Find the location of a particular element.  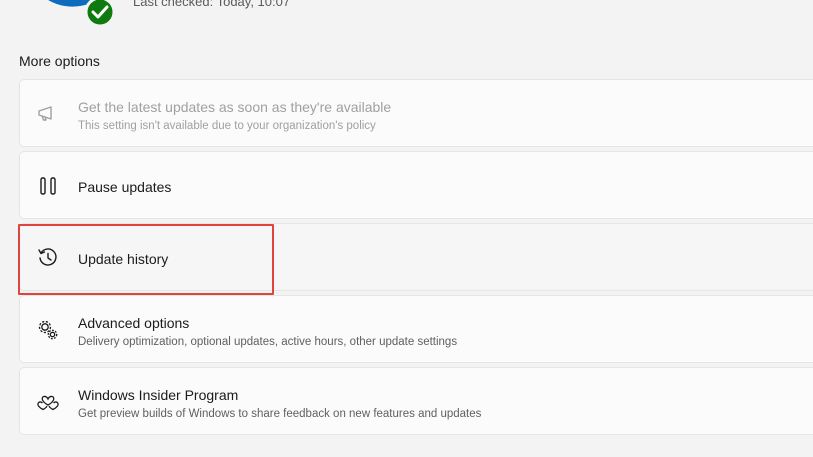

option-update-history: Update history is located at coordinates (416, 257).